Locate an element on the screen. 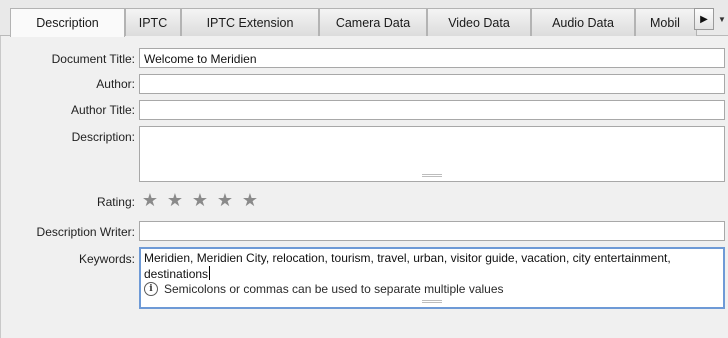 The width and height of the screenshot is (728, 338). tab-video-data: Video Data is located at coordinates (479, 22).